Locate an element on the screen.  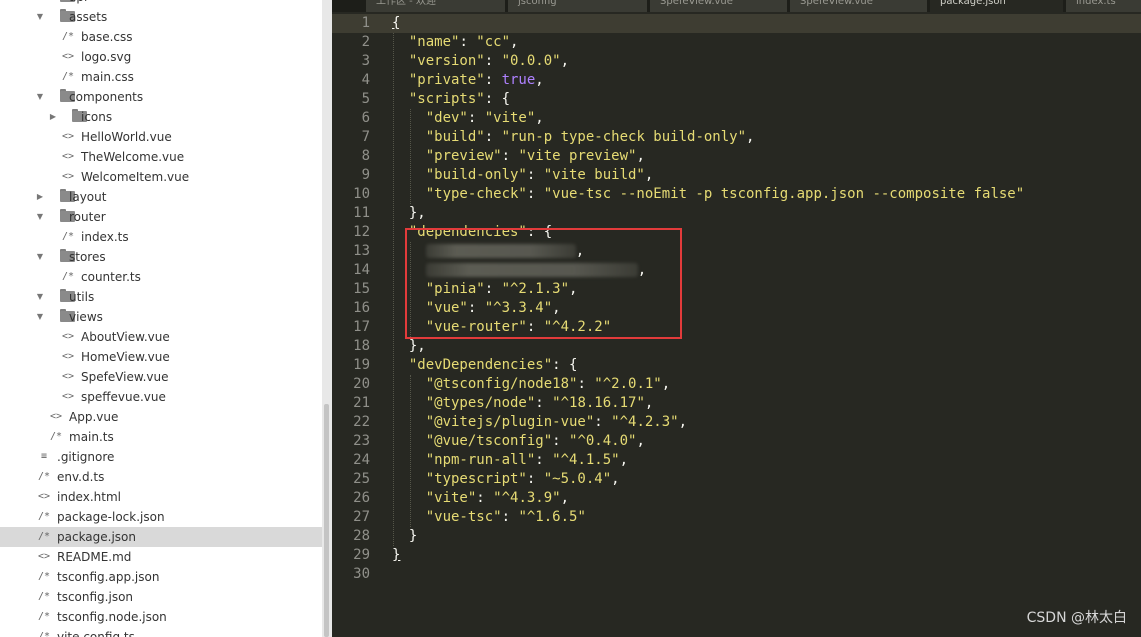
code-line: "preview": "vite preview", is located at coordinates (762, 156).